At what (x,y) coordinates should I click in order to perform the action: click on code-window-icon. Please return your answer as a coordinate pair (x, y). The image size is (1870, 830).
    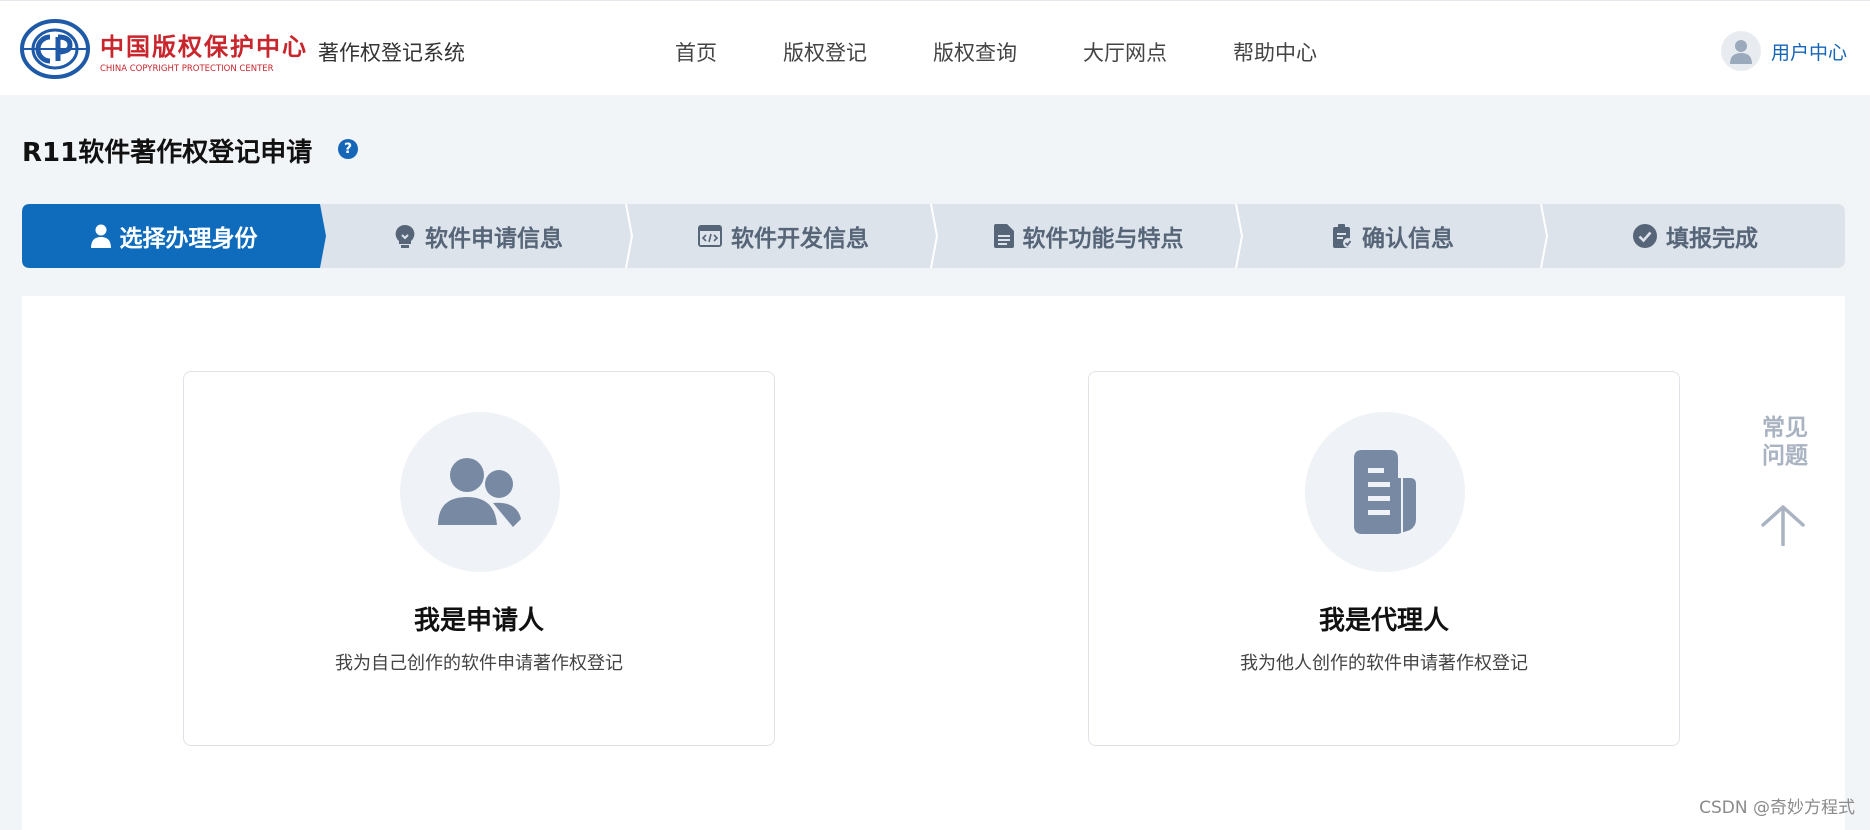
    Looking at the image, I should click on (710, 236).